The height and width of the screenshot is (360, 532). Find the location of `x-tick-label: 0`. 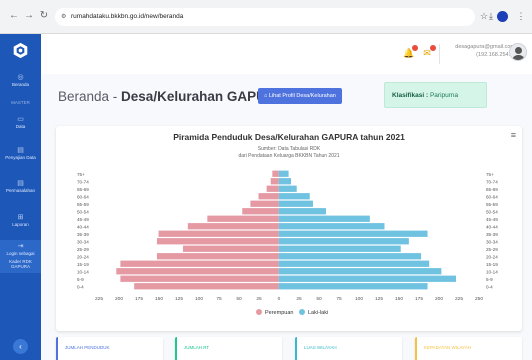

x-tick-label: 0 is located at coordinates (279, 299).